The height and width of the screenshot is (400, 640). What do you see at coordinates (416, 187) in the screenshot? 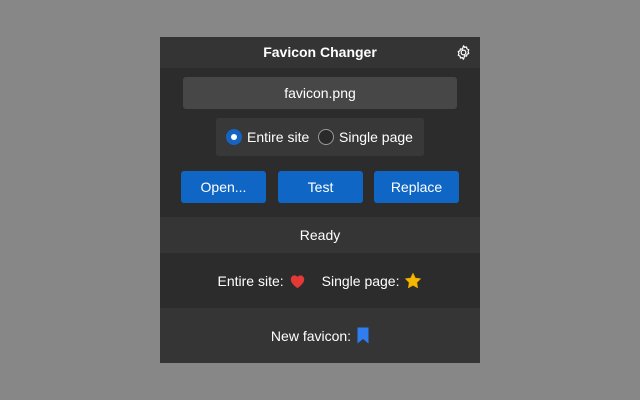
I see `replace-button: Replace` at bounding box center [416, 187].